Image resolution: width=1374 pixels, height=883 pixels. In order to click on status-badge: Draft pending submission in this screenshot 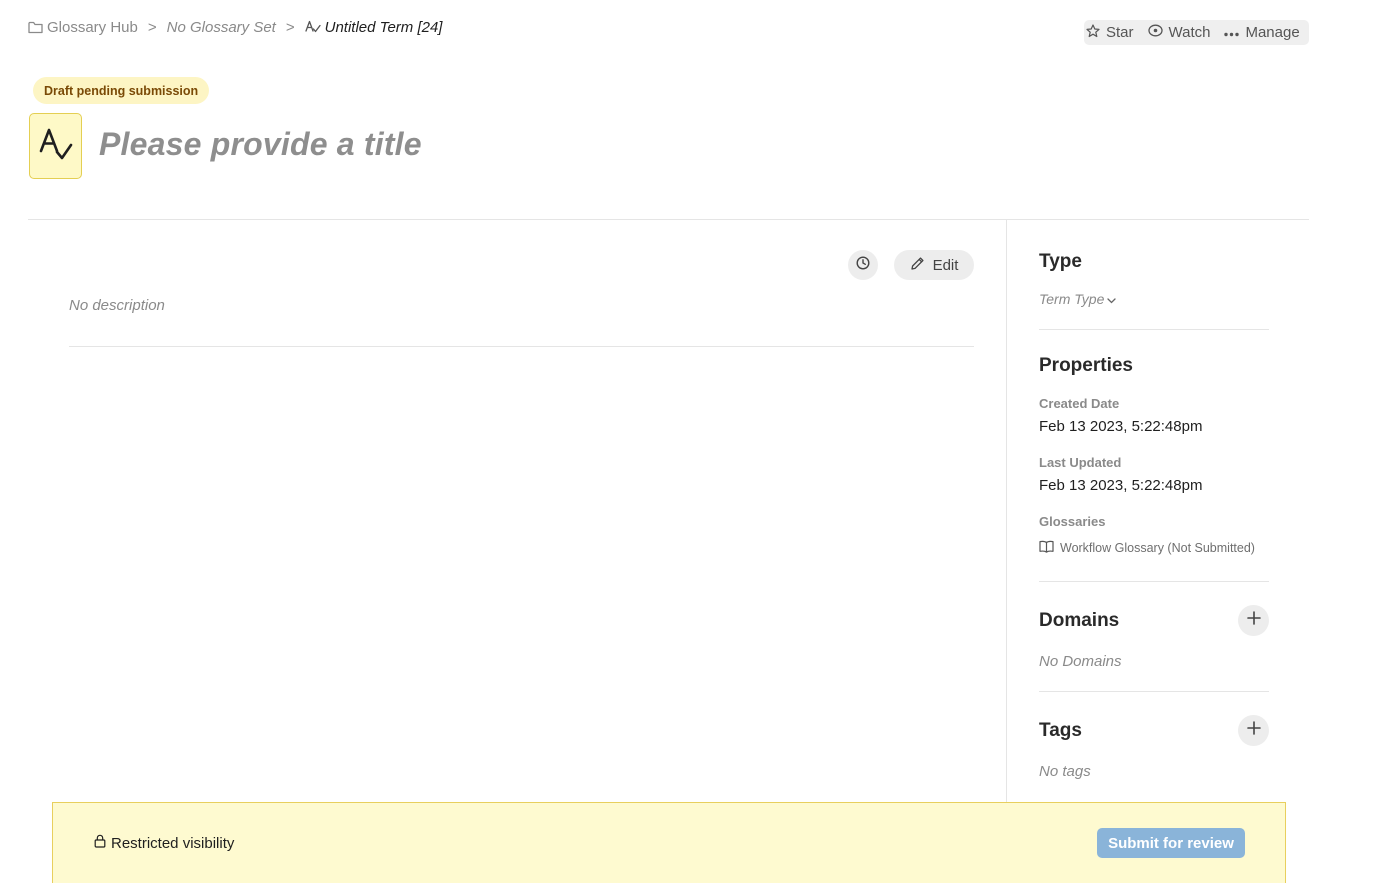, I will do `click(121, 90)`.